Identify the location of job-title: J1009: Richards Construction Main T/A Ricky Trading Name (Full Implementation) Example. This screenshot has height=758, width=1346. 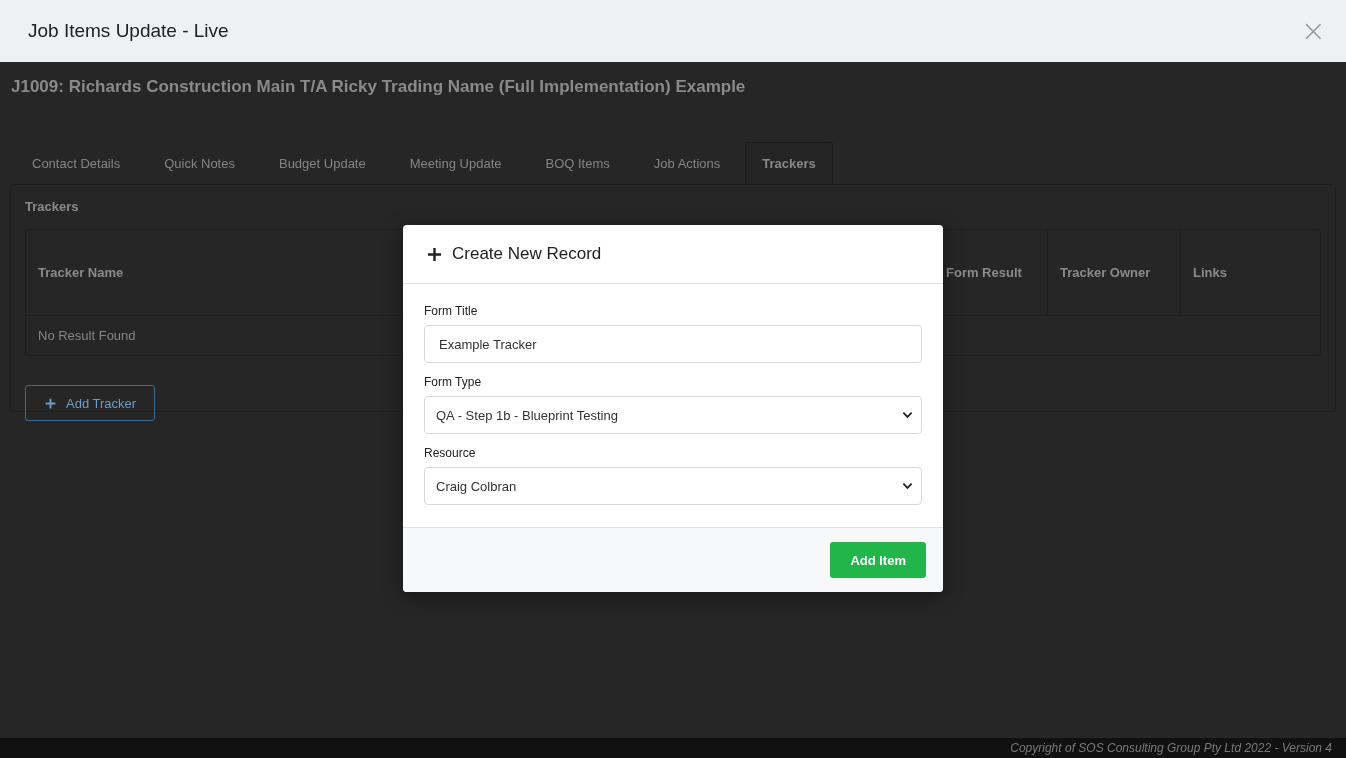
(378, 87).